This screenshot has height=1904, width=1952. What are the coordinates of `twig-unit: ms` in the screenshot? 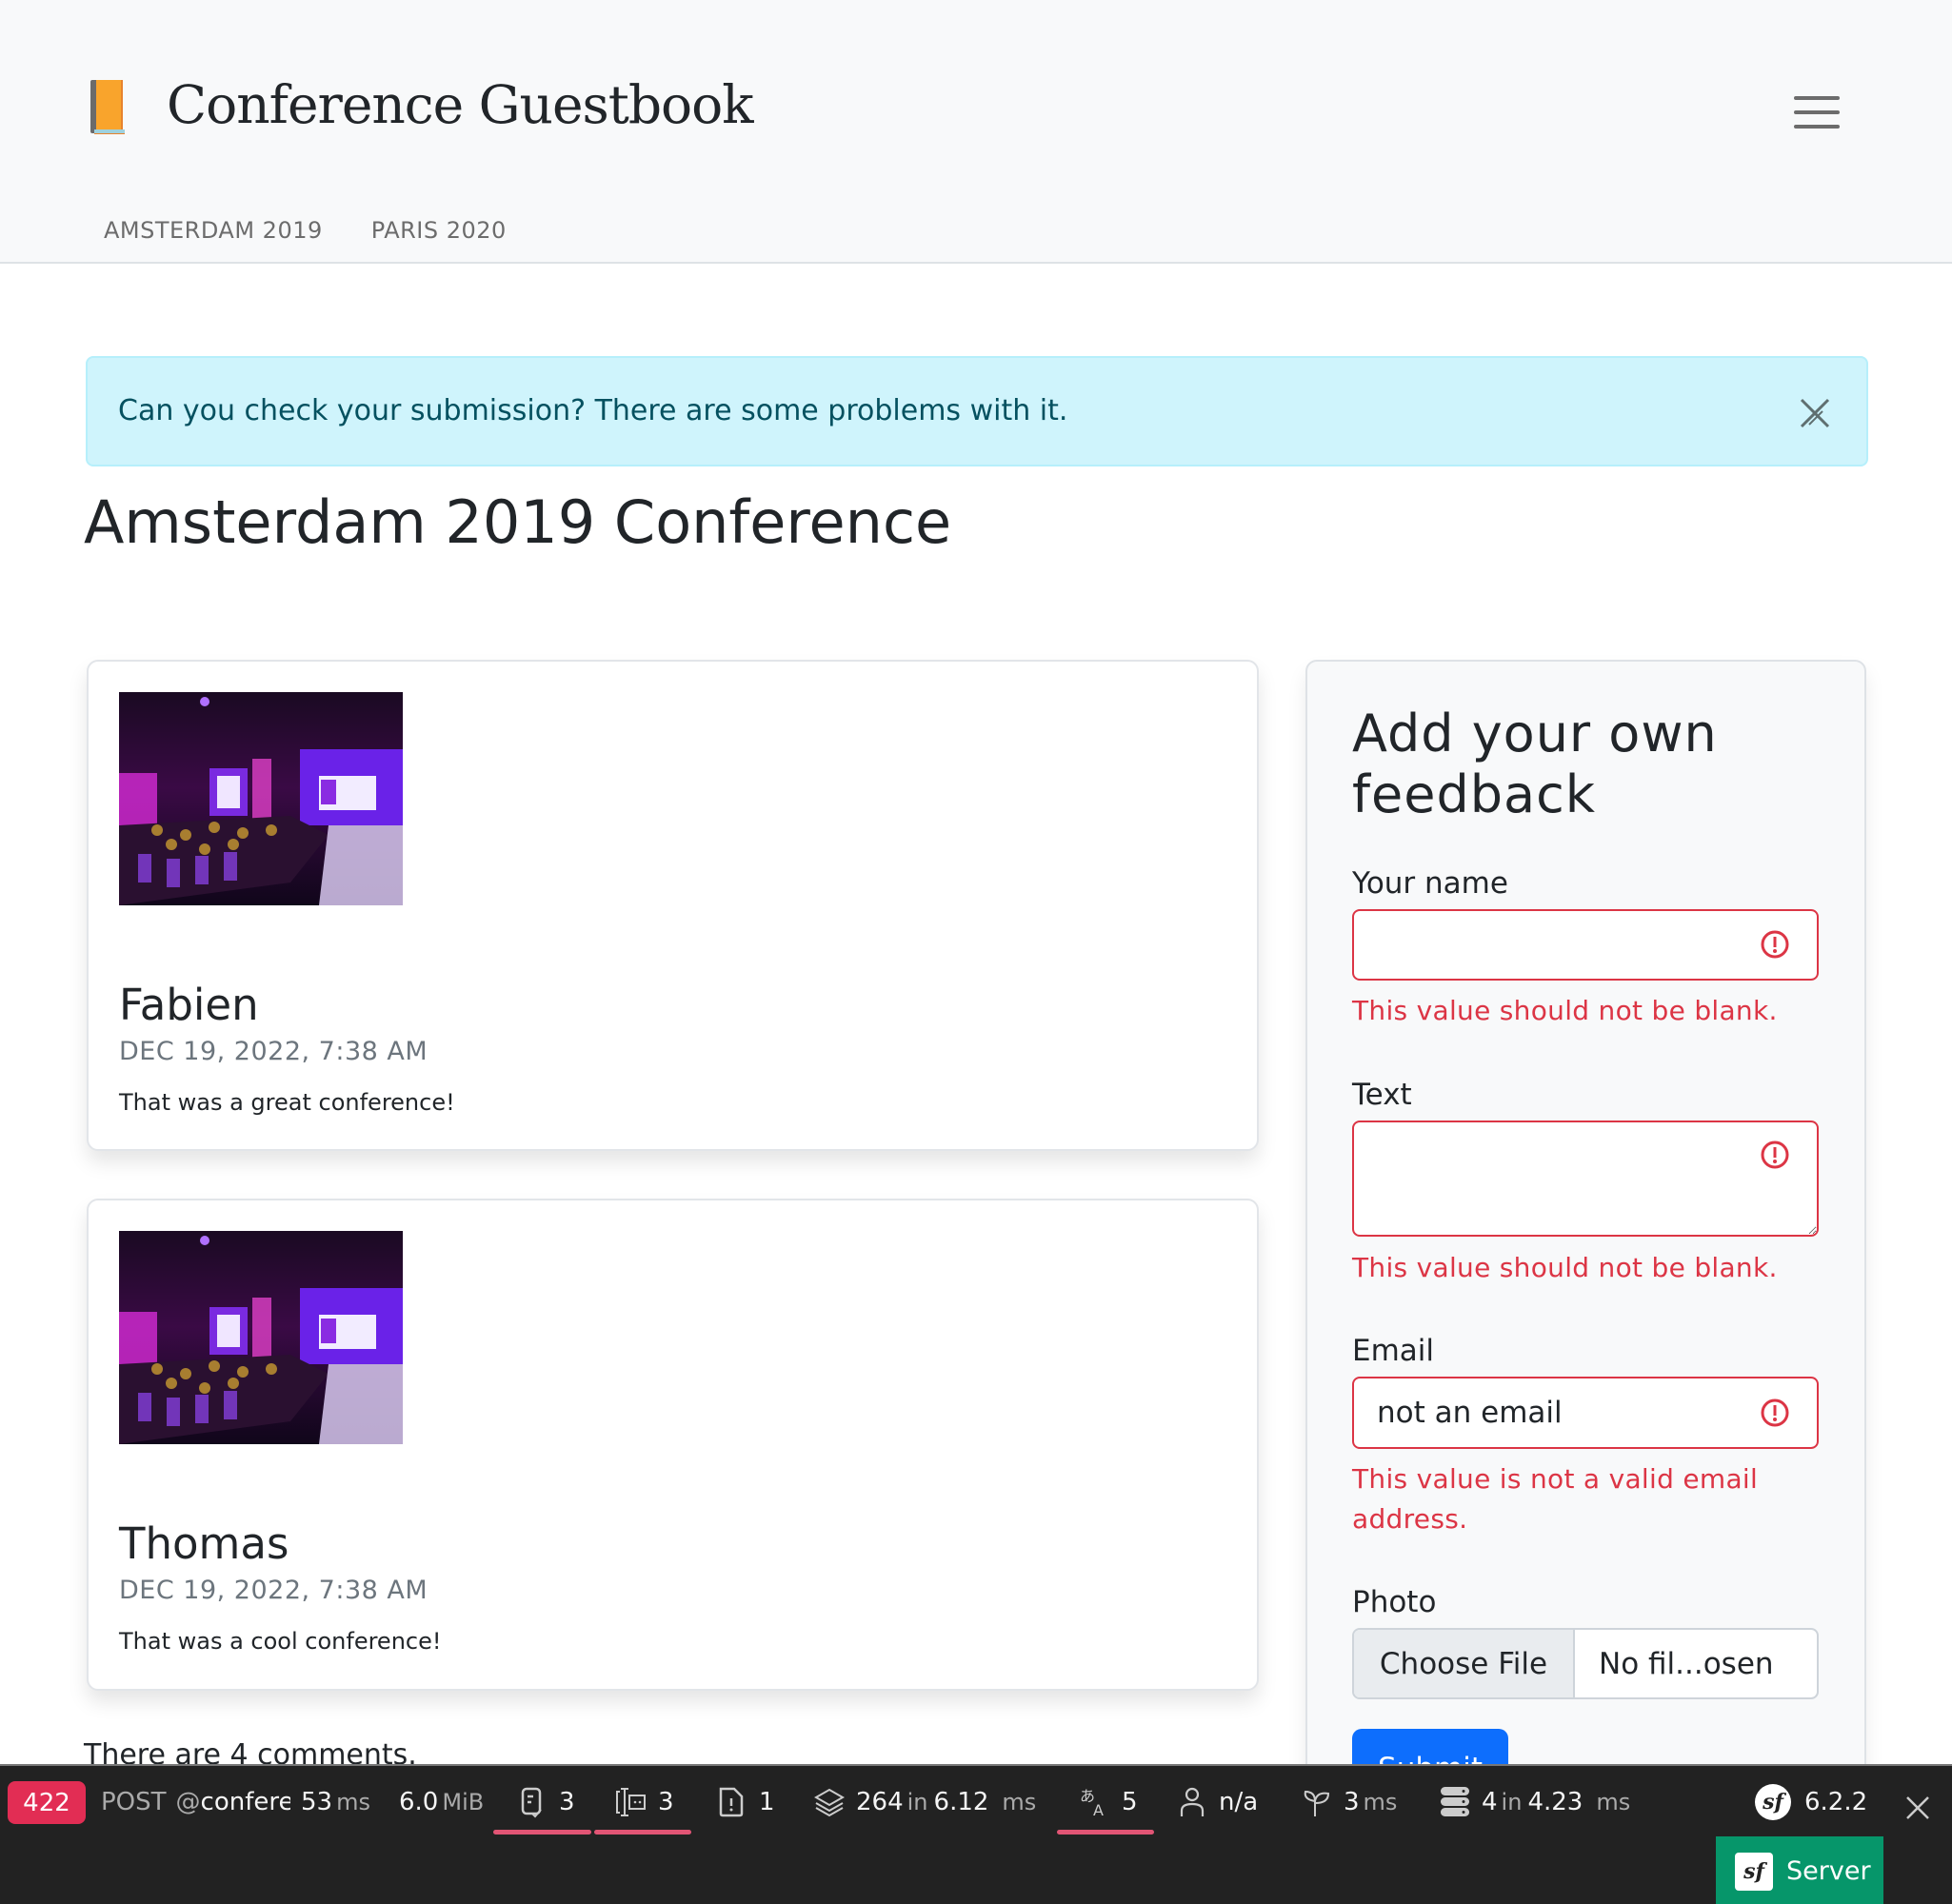 It's located at (1380, 1802).